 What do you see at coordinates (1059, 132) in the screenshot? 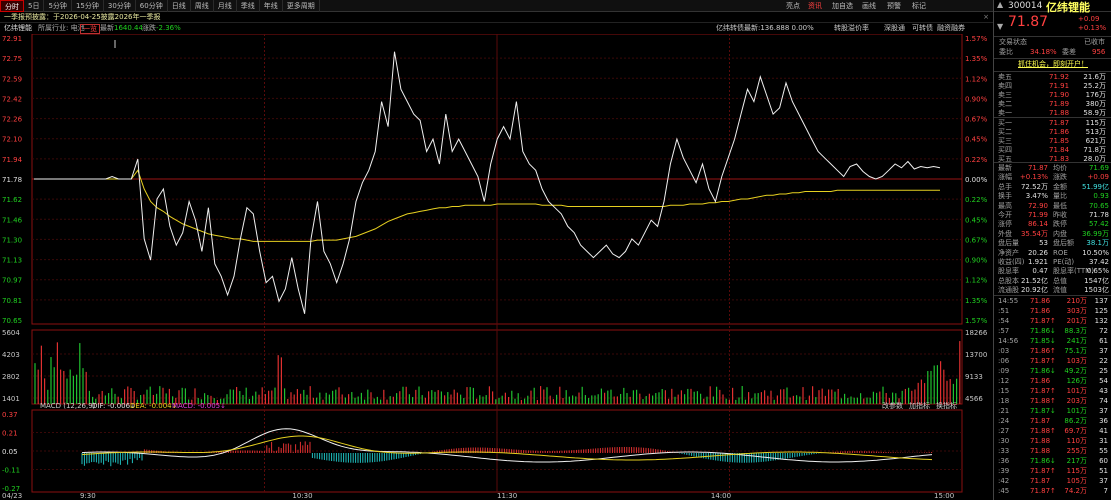
I see `bid-price: 71.86` at bounding box center [1059, 132].